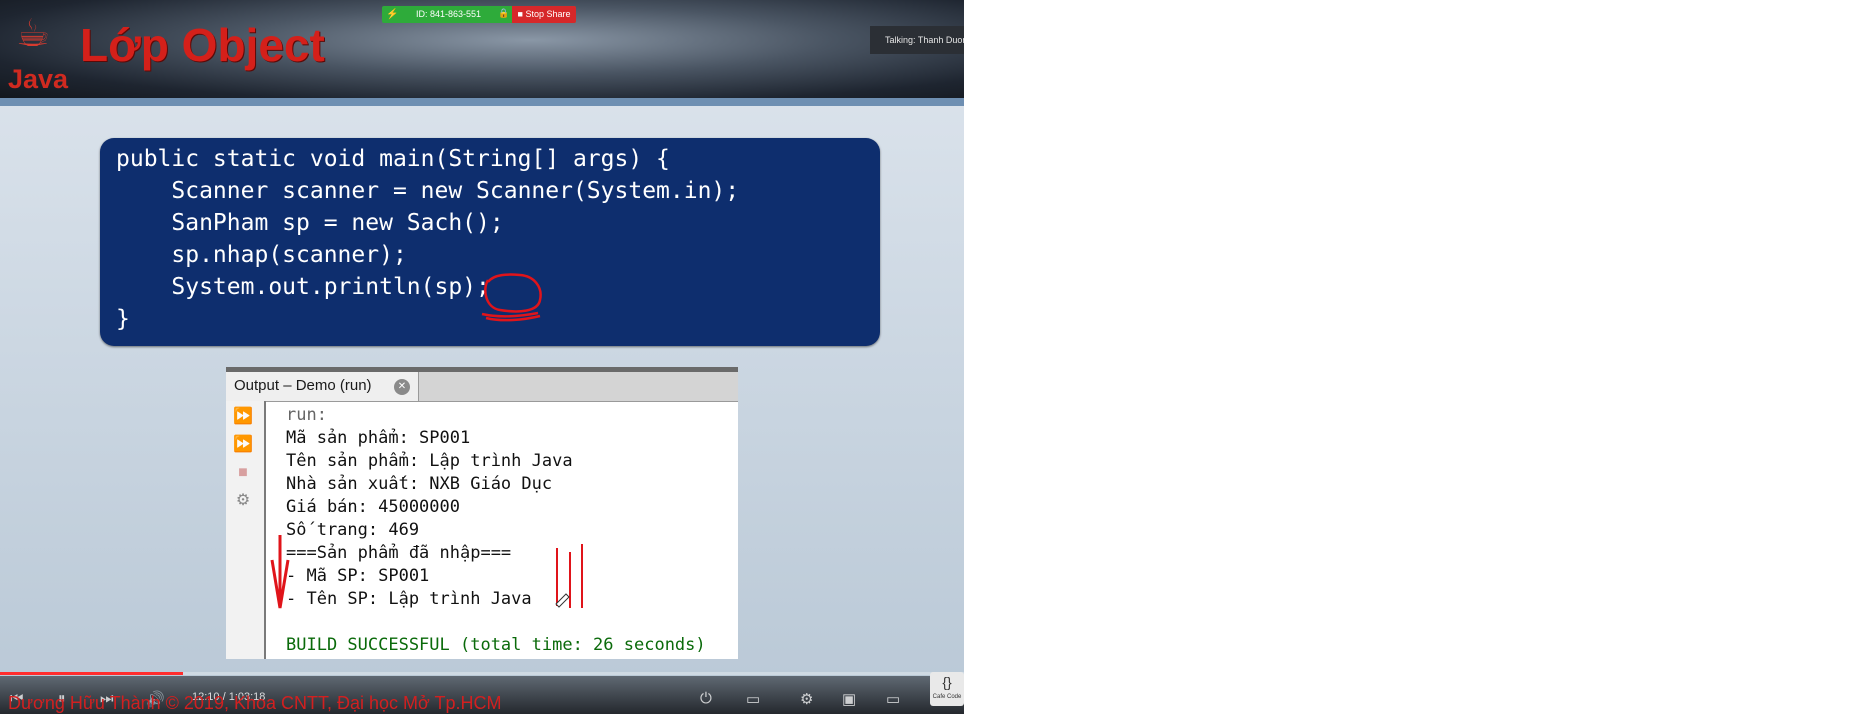 This screenshot has height=714, width=1874. What do you see at coordinates (429, 461) in the screenshot?
I see `output-line: Tên sản phẩm: Lập trình Java` at bounding box center [429, 461].